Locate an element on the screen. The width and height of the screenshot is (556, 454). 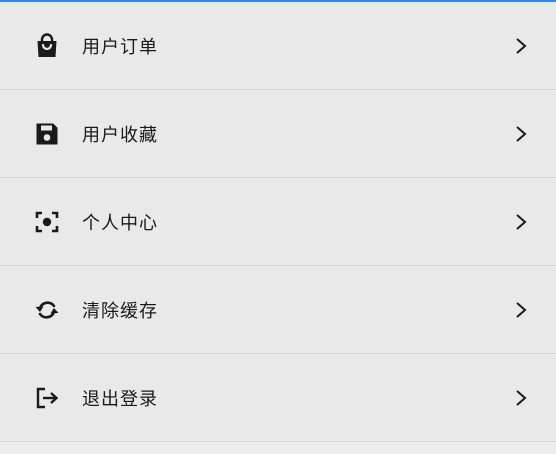
shopping-bag-icon is located at coordinates (47, 46).